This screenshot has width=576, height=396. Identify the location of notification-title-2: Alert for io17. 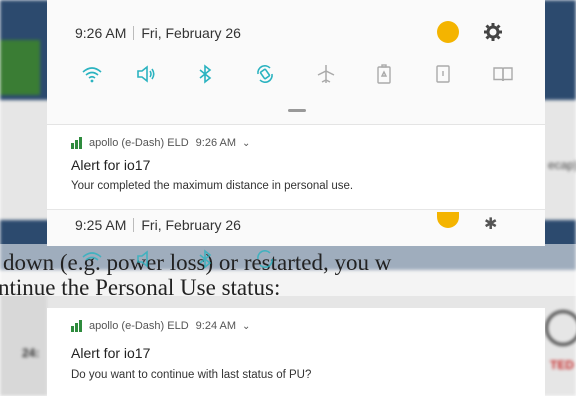
(111, 353).